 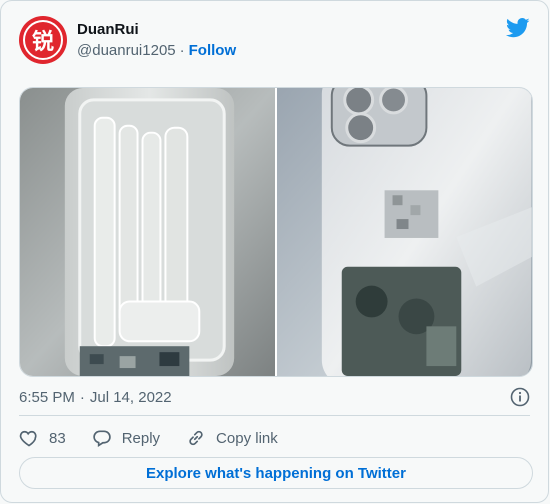 What do you see at coordinates (108, 29) in the screenshot?
I see `author-name: DuanRui` at bounding box center [108, 29].